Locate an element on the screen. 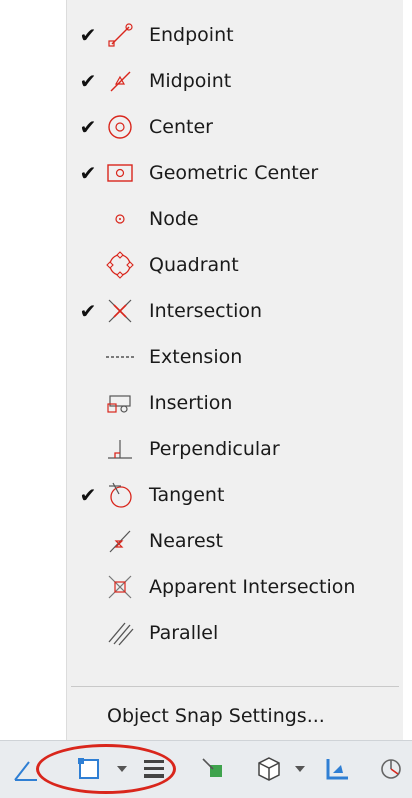 The width and height of the screenshot is (412, 798). menu-item-geometric-center: ✔ Geometric Center is located at coordinates (235, 173).